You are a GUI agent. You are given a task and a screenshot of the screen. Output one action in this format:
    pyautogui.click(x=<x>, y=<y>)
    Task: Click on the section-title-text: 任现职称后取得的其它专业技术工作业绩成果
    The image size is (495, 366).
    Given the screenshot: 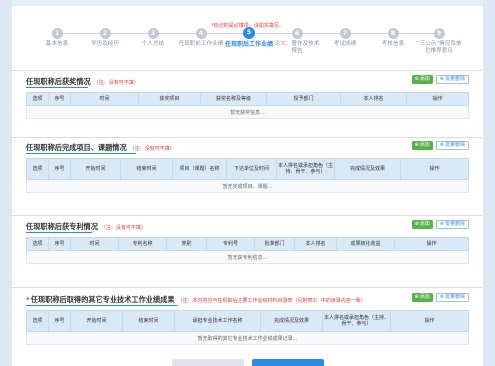 What is the action you would take?
    pyautogui.click(x=102, y=299)
    